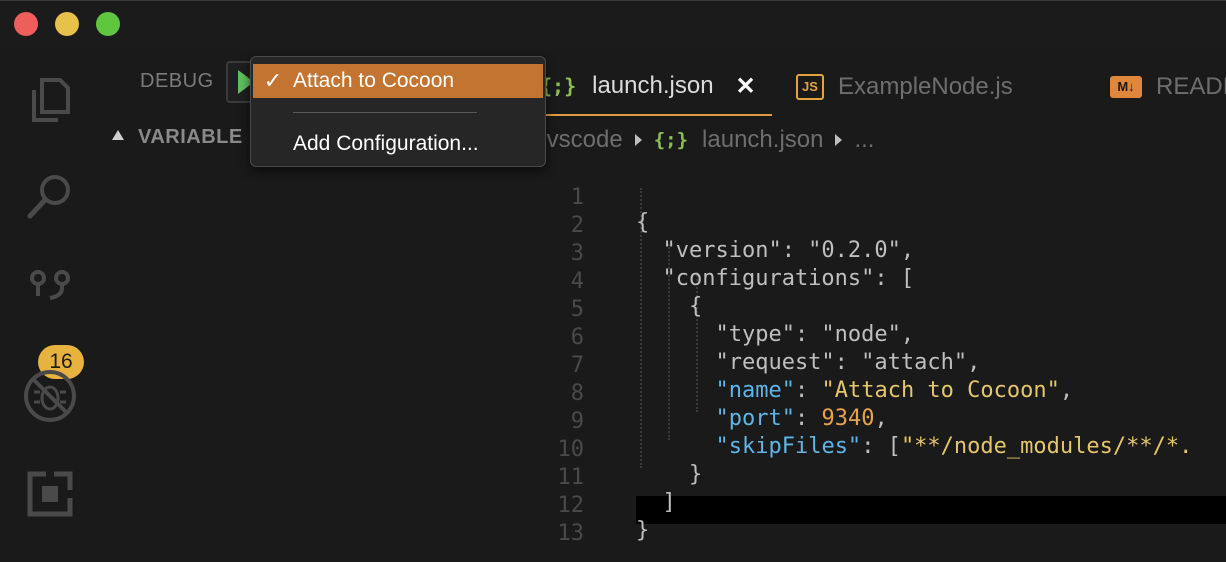 The width and height of the screenshot is (1226, 562). What do you see at coordinates (581, 140) in the screenshot?
I see `breadcrumb-folder: .vscode` at bounding box center [581, 140].